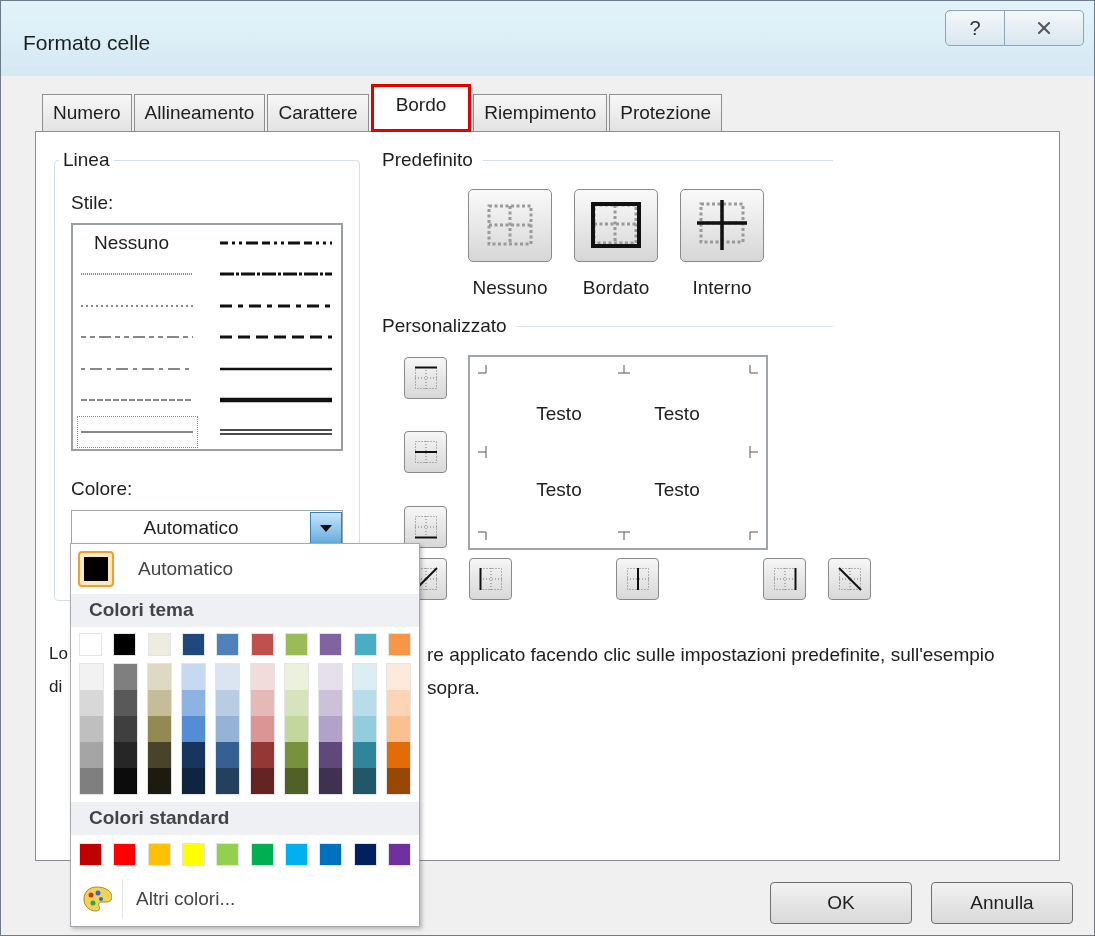 The image size is (1095, 936). I want to click on preview-text: Testo, so click(559, 489).